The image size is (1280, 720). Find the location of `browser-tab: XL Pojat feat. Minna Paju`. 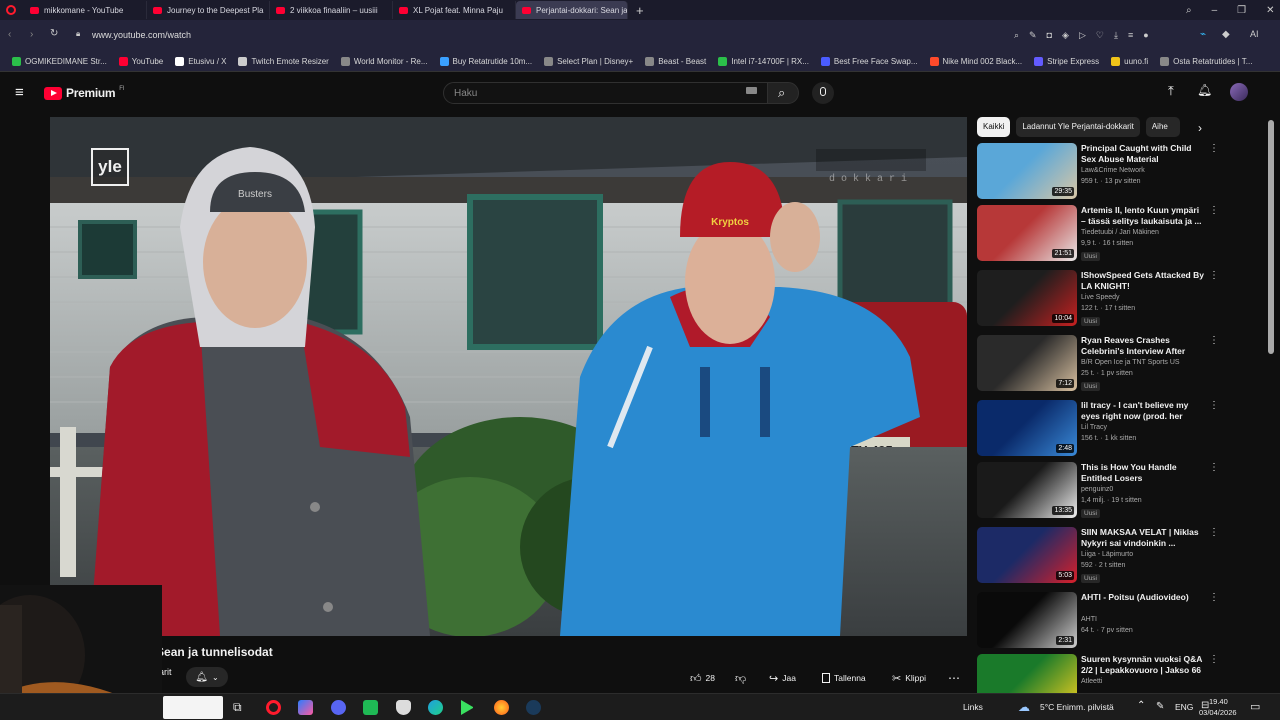

browser-tab: XL Pojat feat. Minna Paju is located at coordinates (454, 10).